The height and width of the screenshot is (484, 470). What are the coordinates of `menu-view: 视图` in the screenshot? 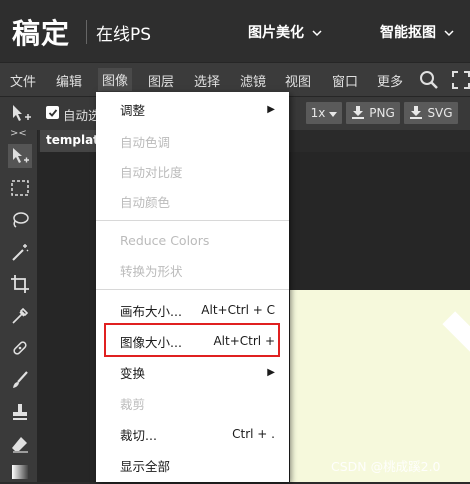 It's located at (298, 80).